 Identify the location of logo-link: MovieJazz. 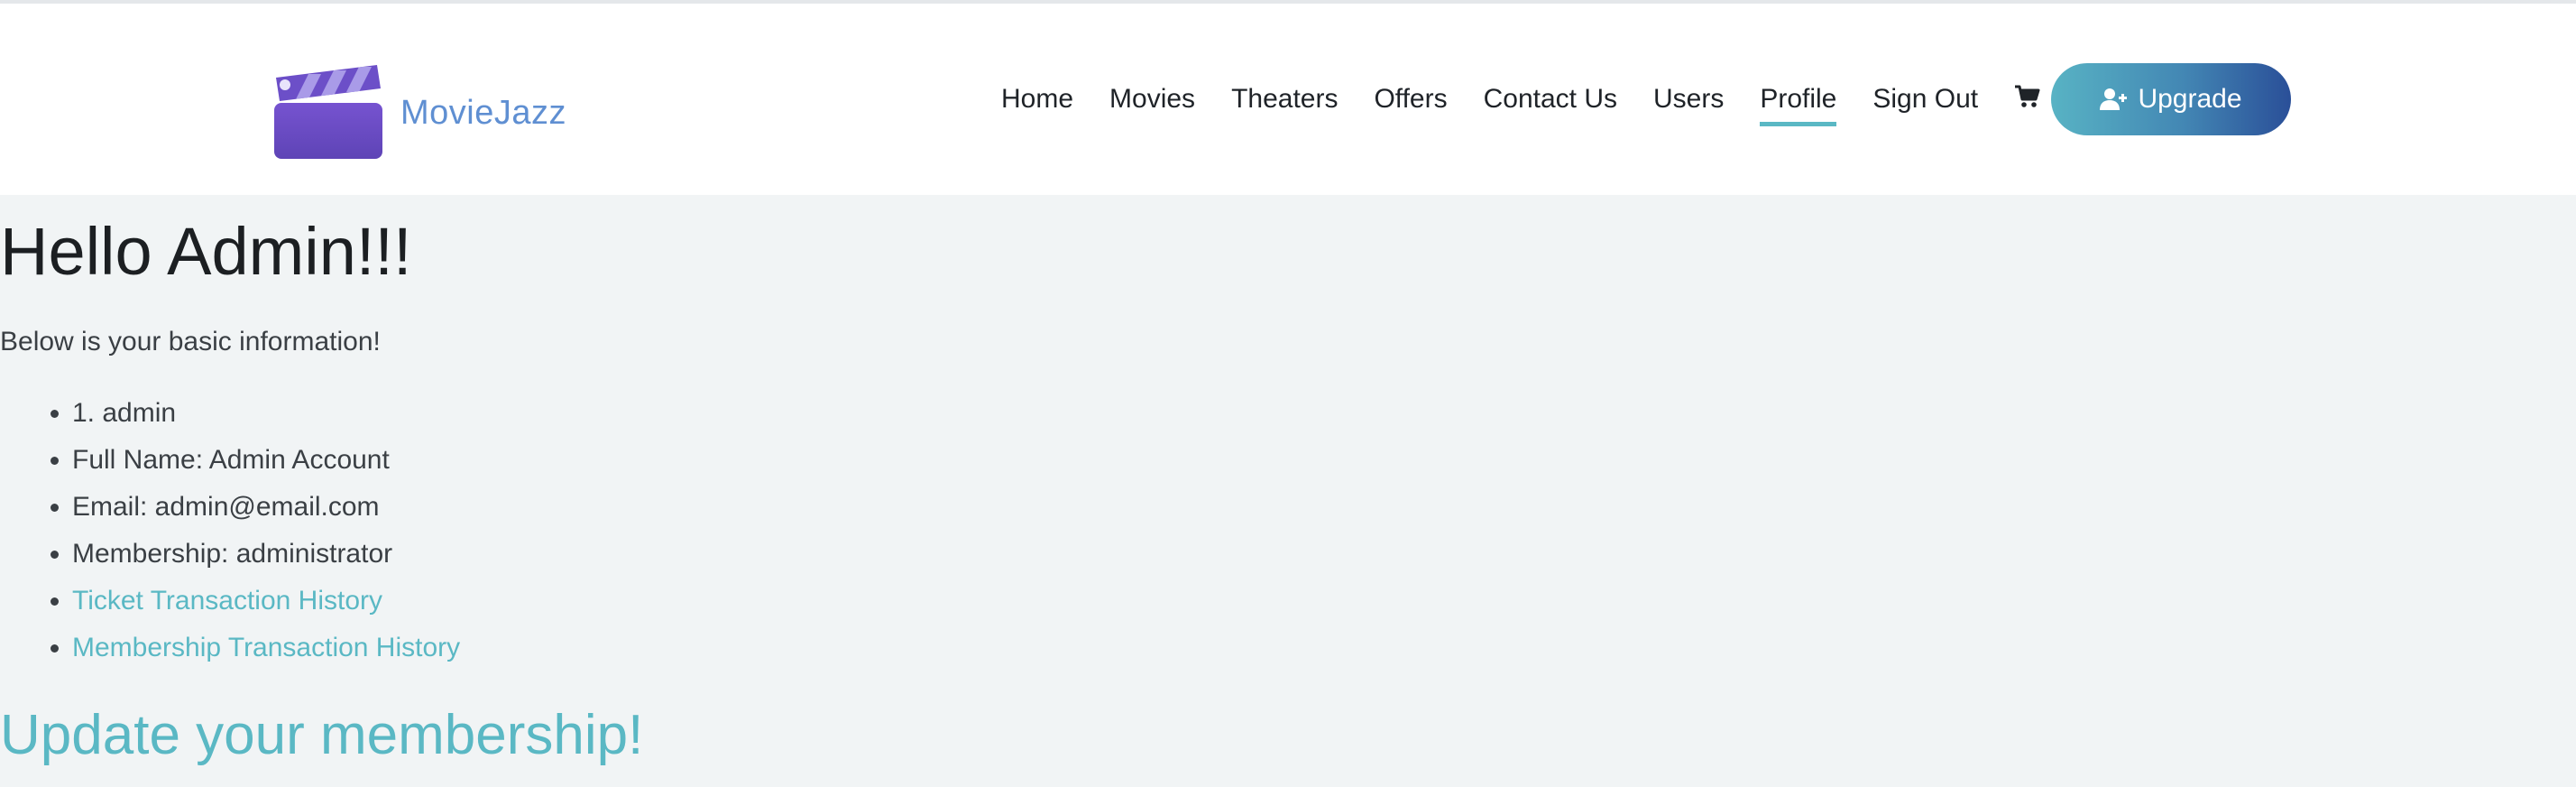
(425, 113).